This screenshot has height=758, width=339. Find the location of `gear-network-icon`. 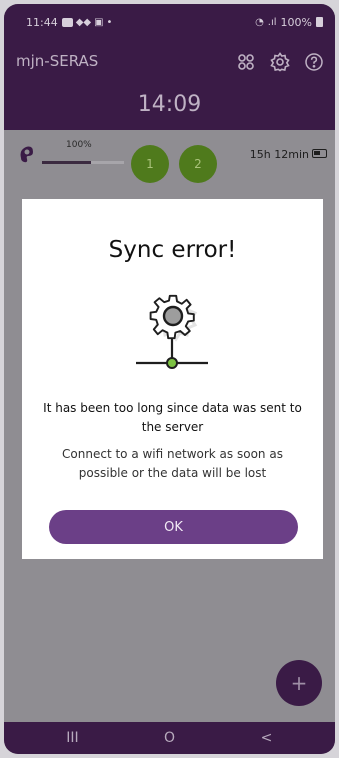

gear-network-icon is located at coordinates (172, 331).